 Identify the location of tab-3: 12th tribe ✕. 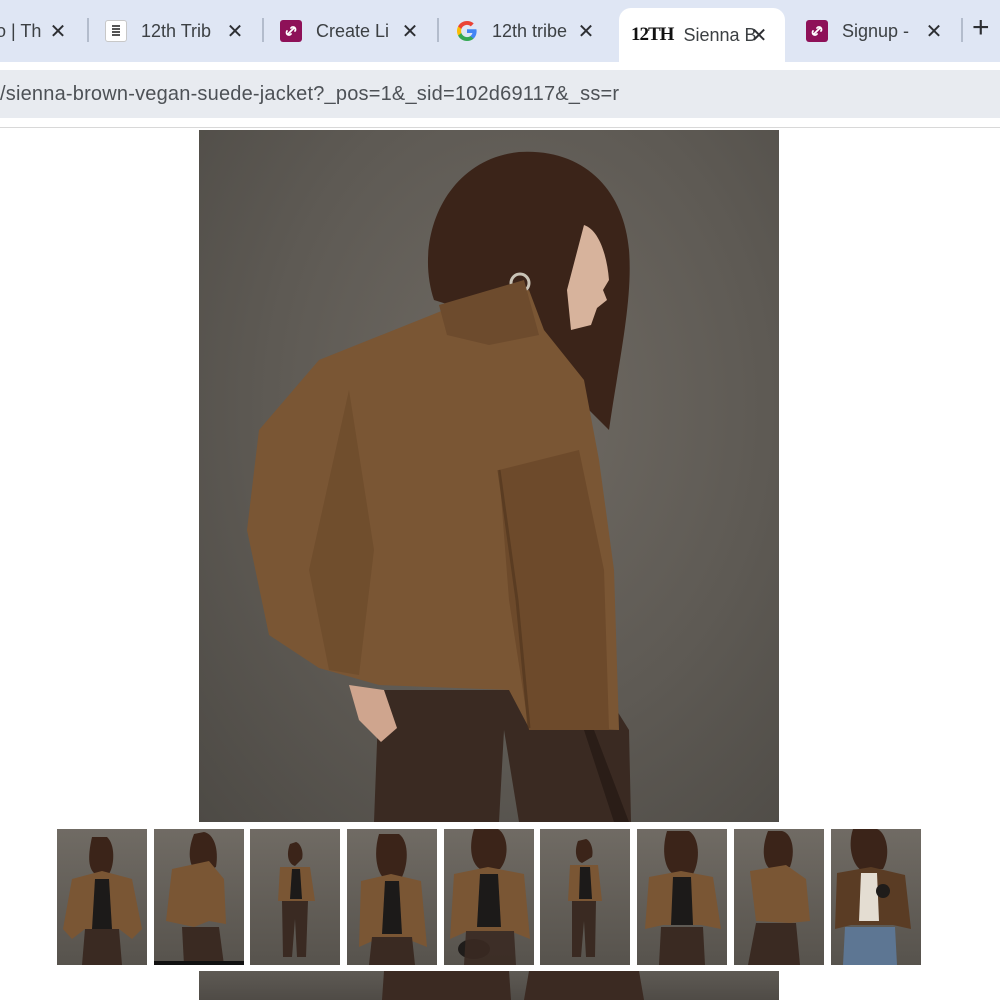
(527, 31).